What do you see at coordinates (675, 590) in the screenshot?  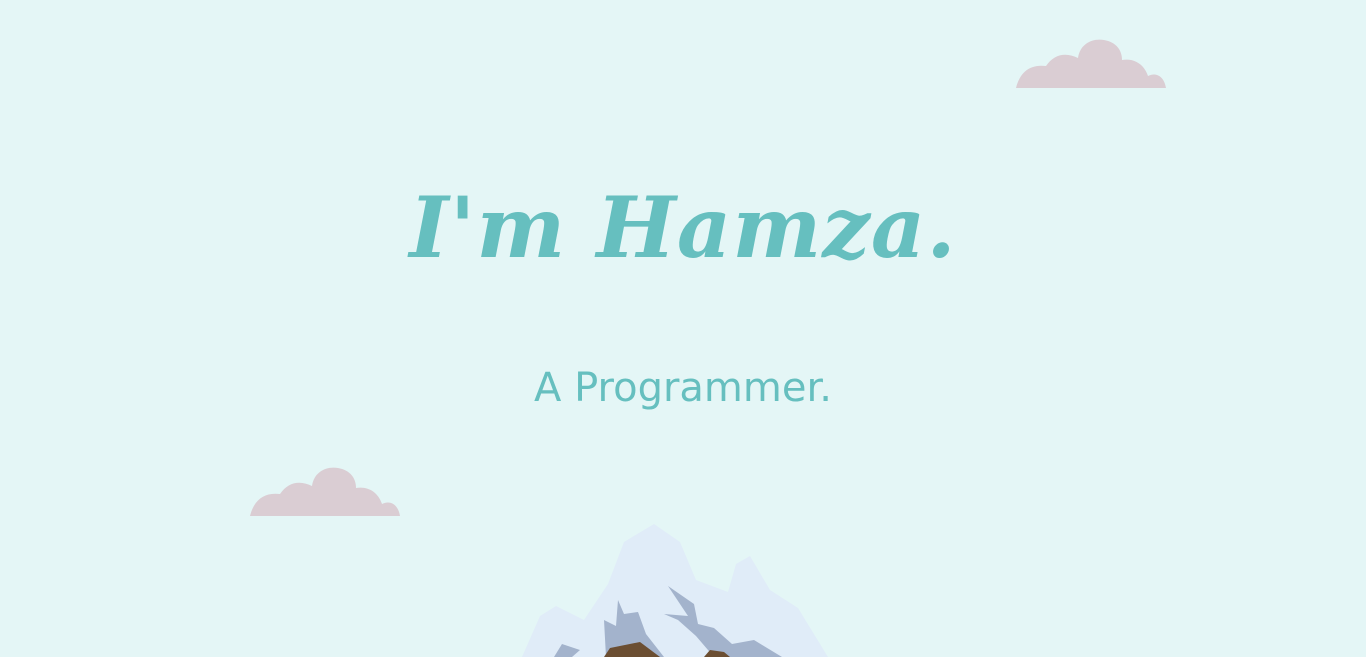 I see `mountain-illustration` at bounding box center [675, 590].